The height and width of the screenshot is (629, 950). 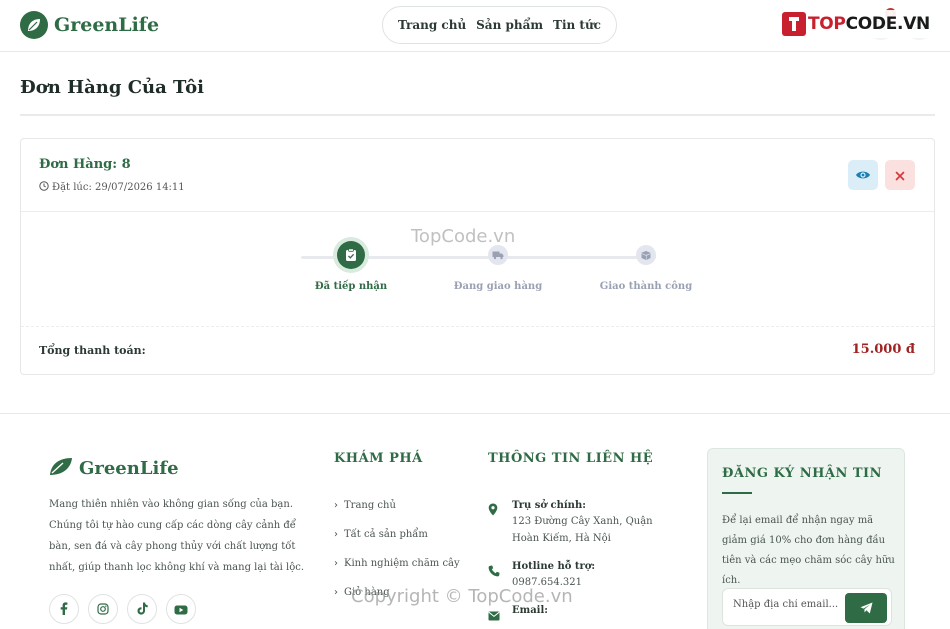 What do you see at coordinates (793, 24) in the screenshot?
I see `topcode-logo-icon` at bounding box center [793, 24].